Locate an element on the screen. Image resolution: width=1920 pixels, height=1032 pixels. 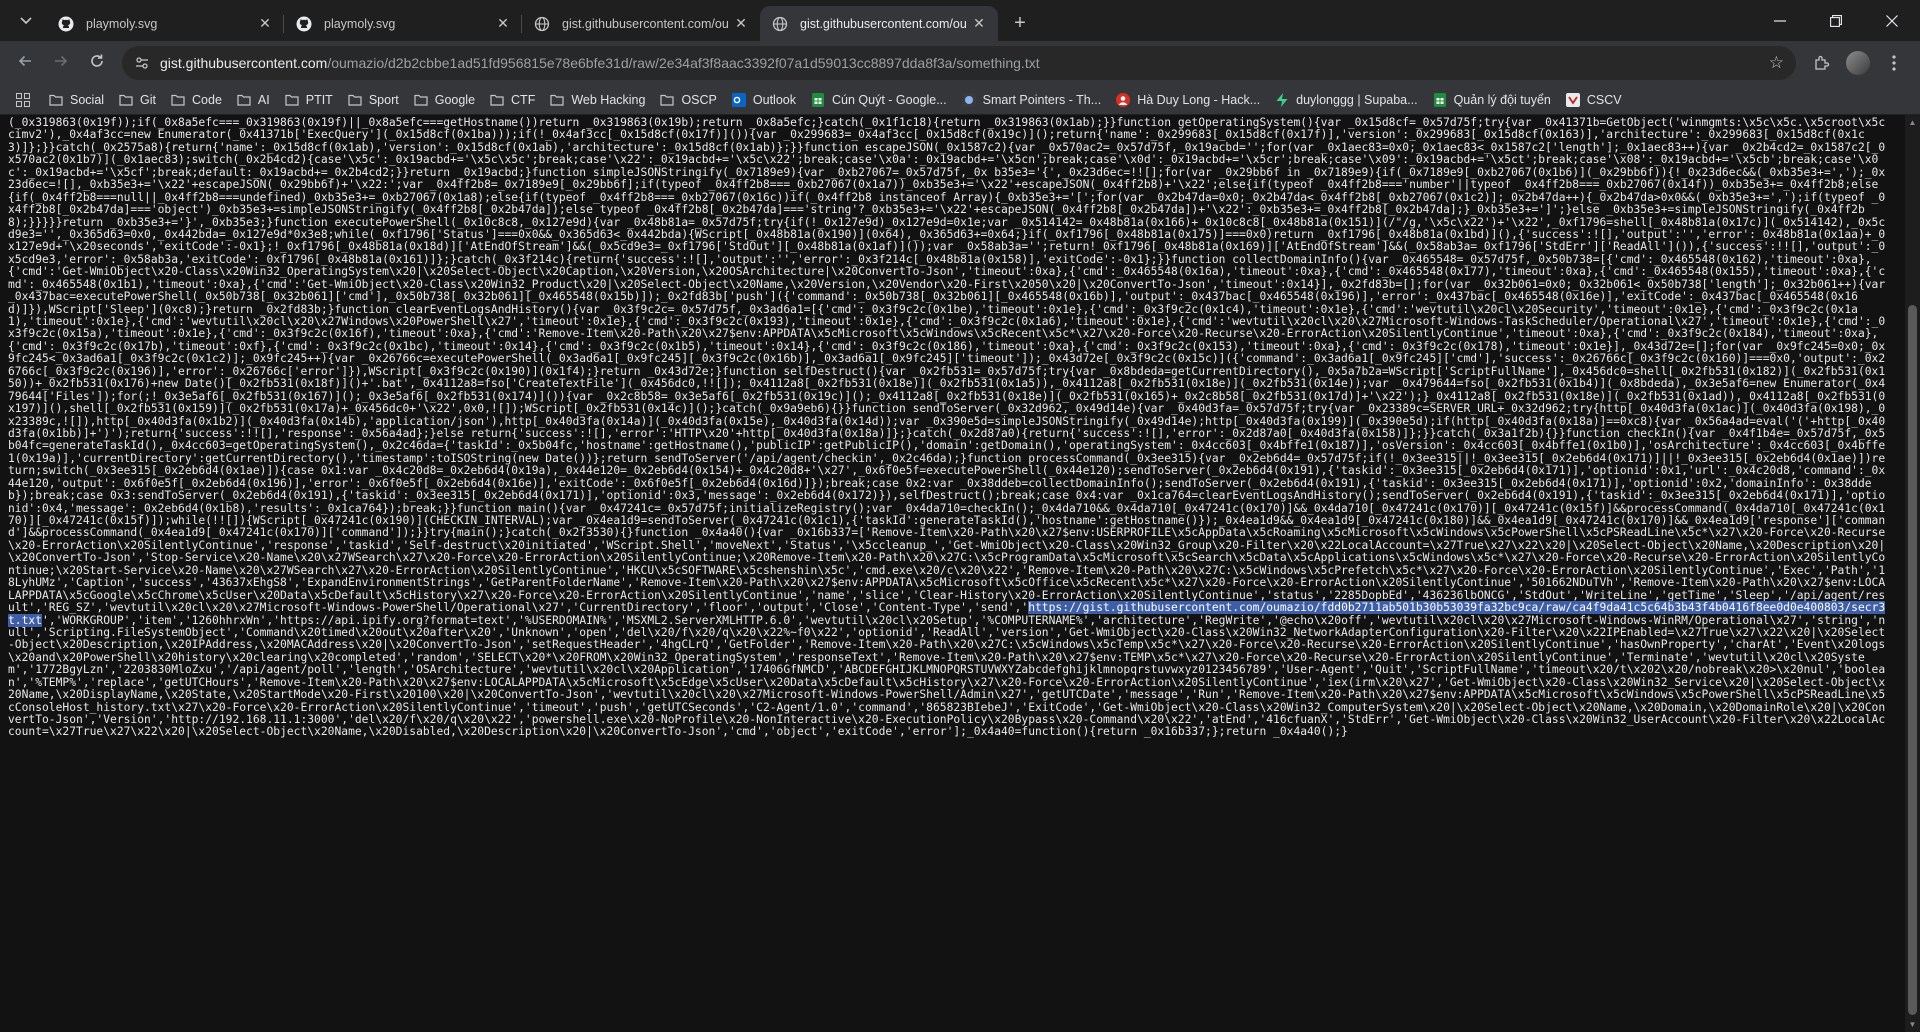
apps-grid-icon is located at coordinates (23, 100).